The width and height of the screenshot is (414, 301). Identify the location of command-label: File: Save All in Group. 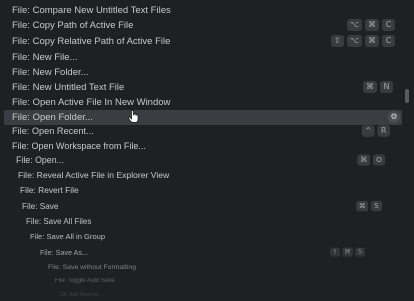
(68, 236).